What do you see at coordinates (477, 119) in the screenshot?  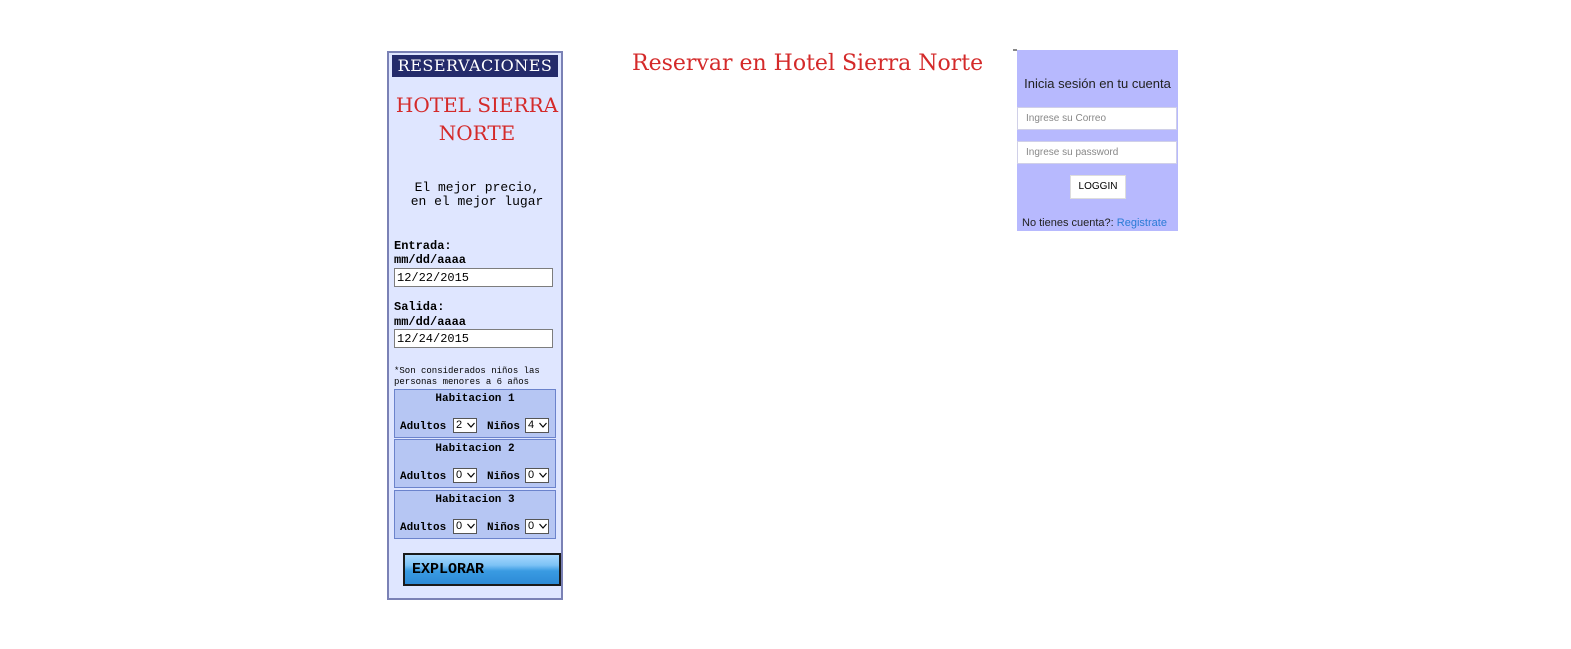 I see `hotel-name: HOTEL SIERRA NORTE` at bounding box center [477, 119].